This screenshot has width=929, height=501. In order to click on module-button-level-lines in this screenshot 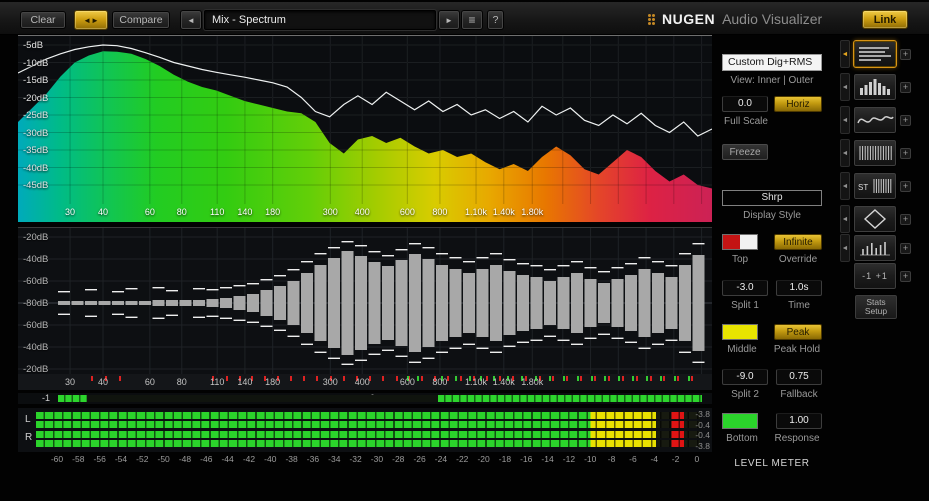, I will do `click(875, 54)`.